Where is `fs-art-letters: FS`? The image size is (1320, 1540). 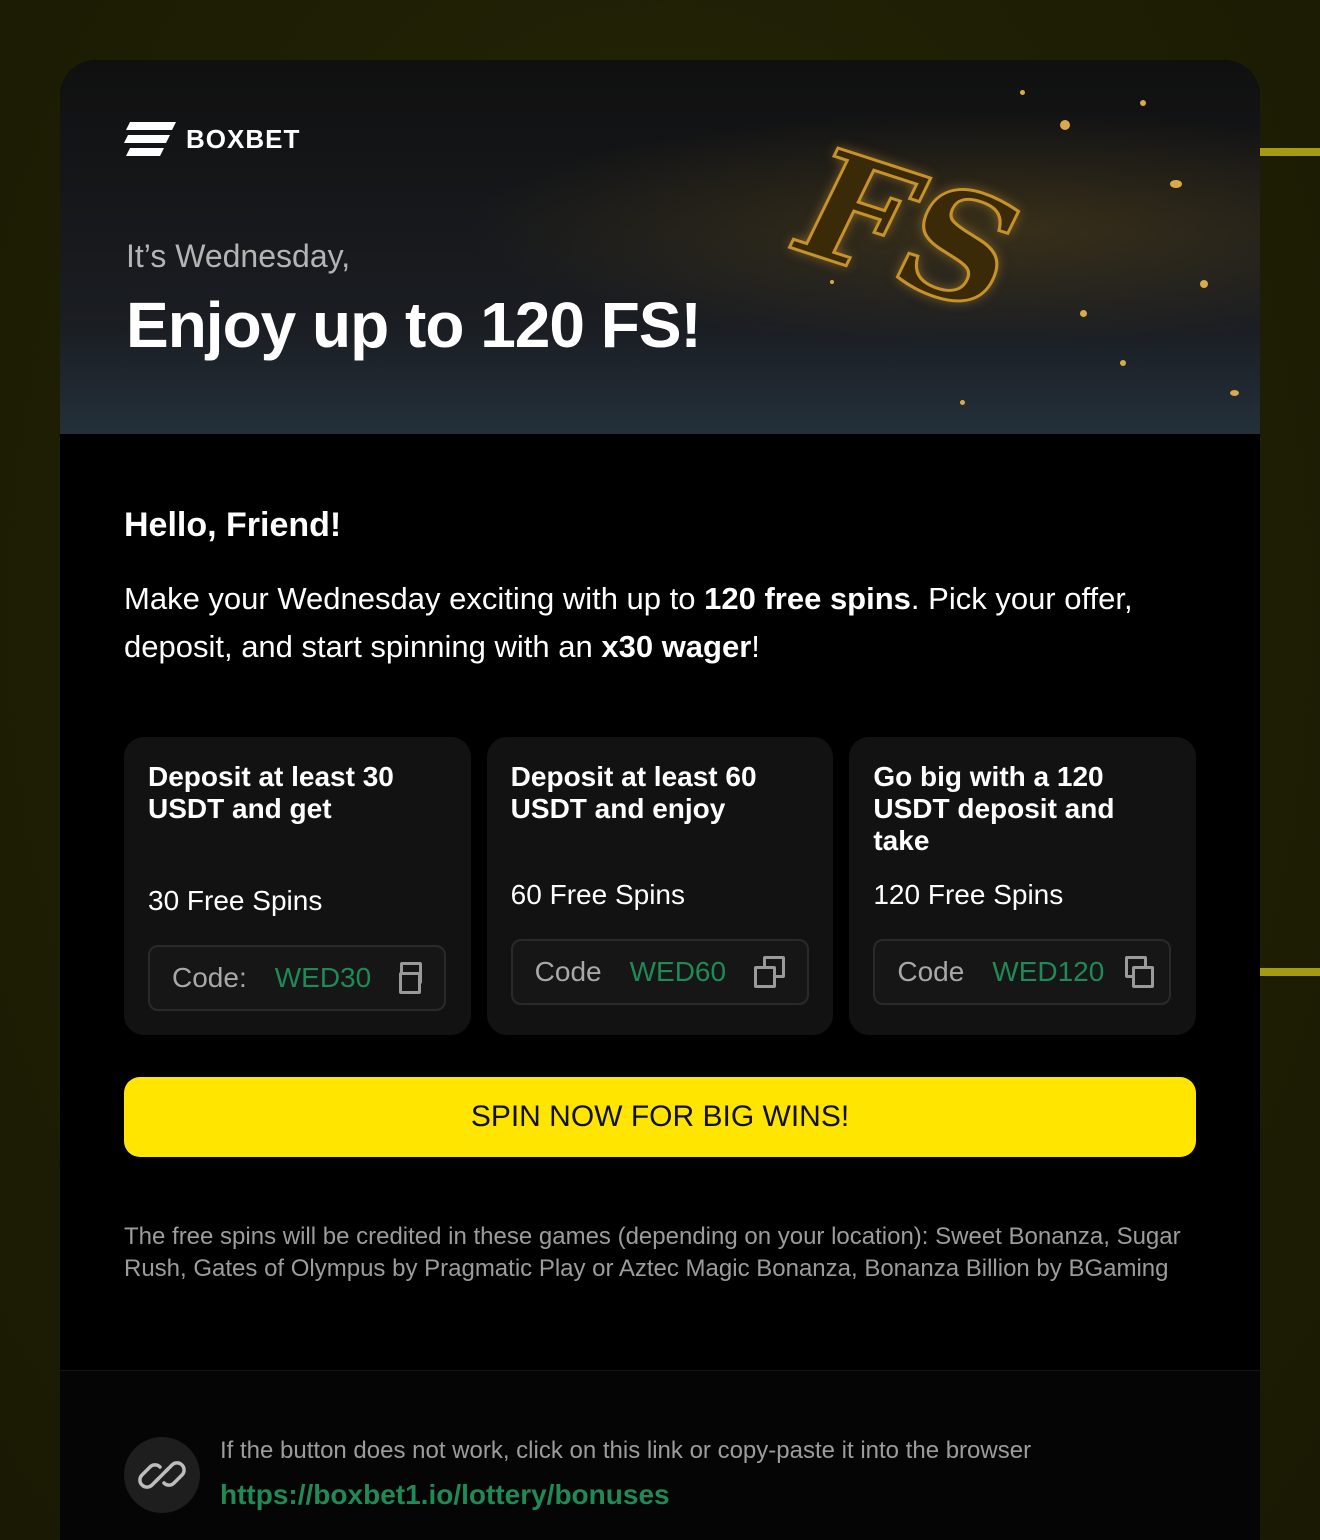 fs-art-letters: FS is located at coordinates (907, 231).